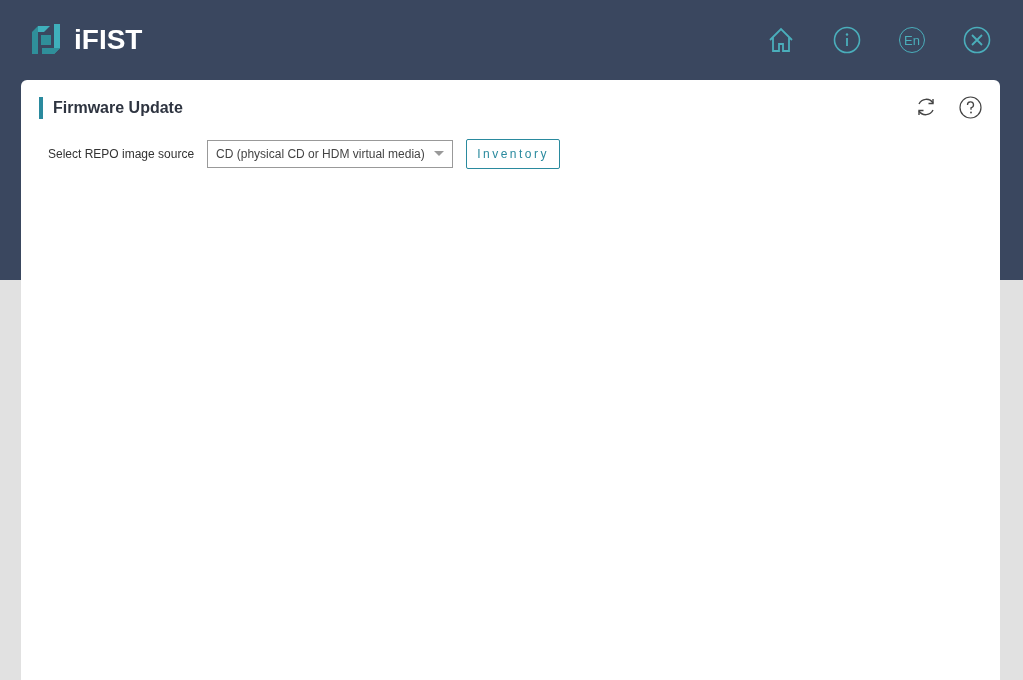 The image size is (1023, 680). Describe the element at coordinates (439, 154) in the screenshot. I see `caret-icon` at that location.